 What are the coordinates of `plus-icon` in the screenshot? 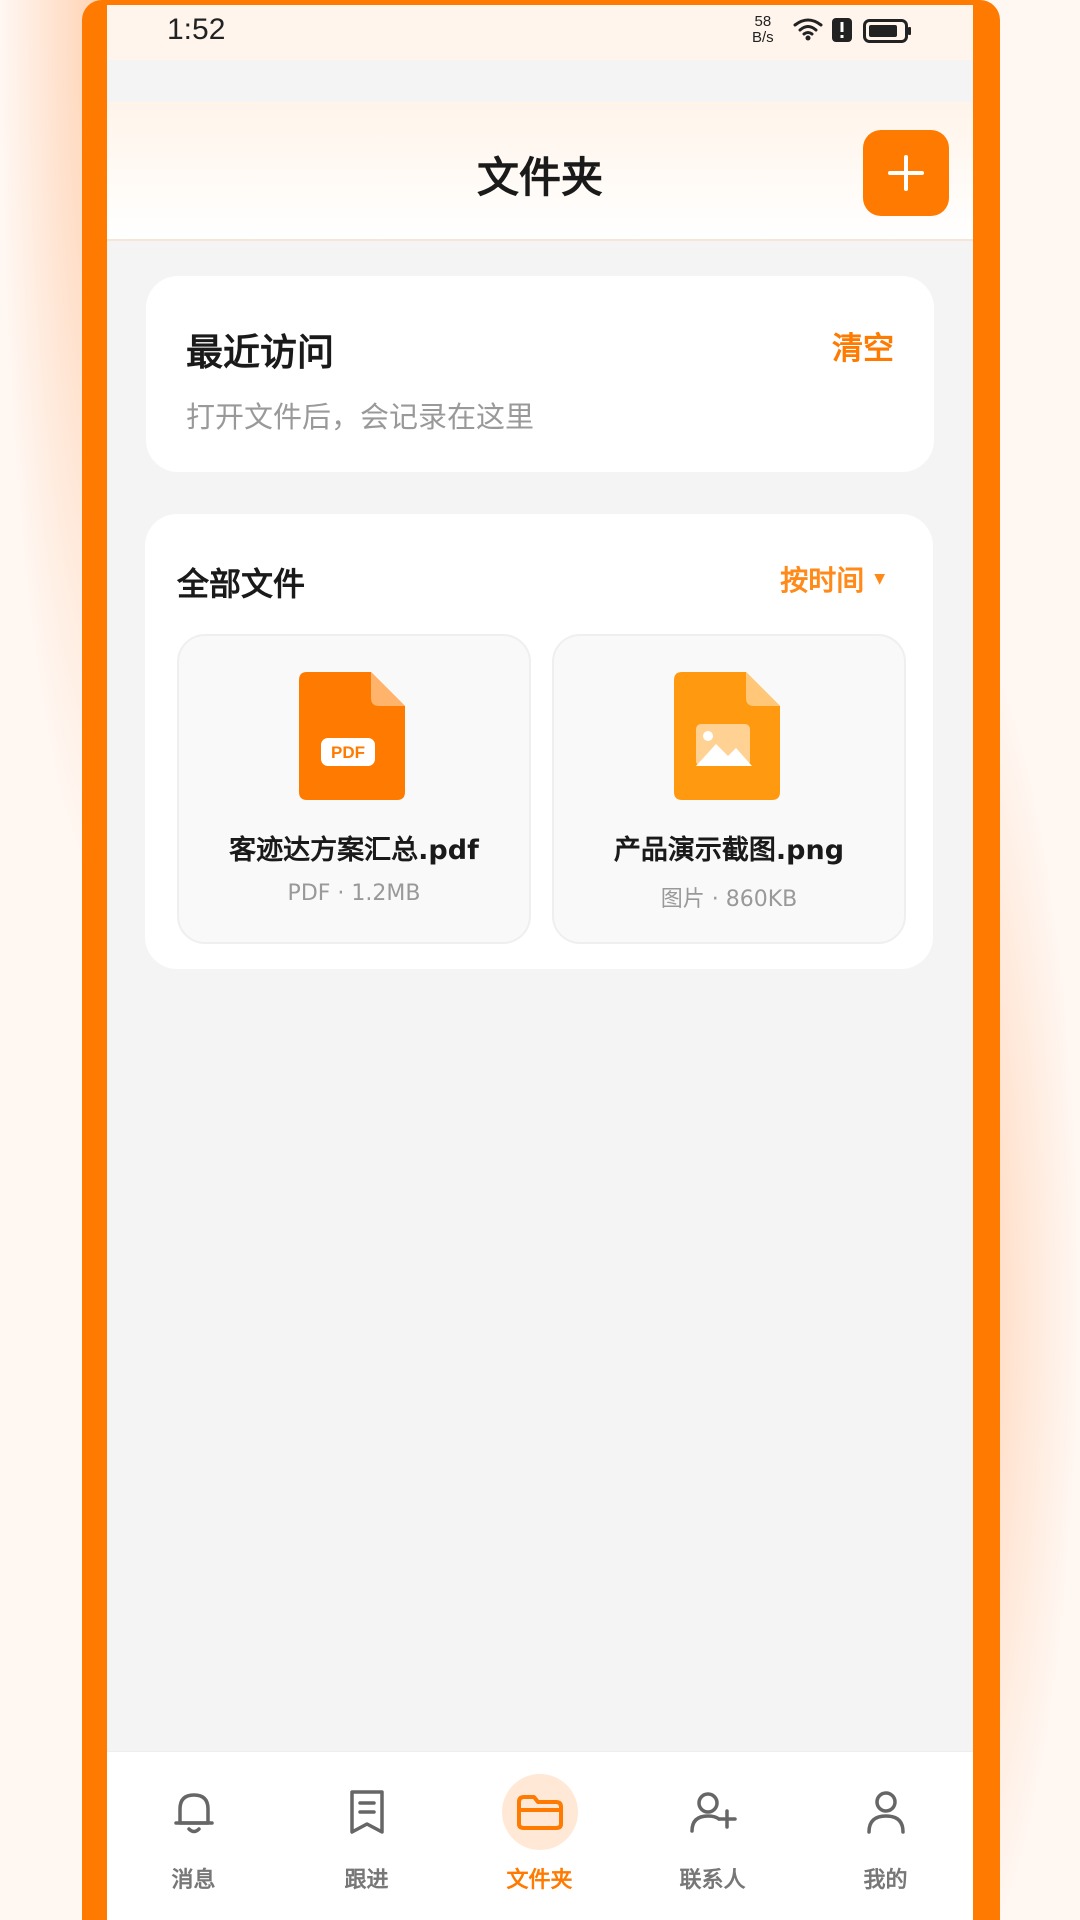 It's located at (906, 173).